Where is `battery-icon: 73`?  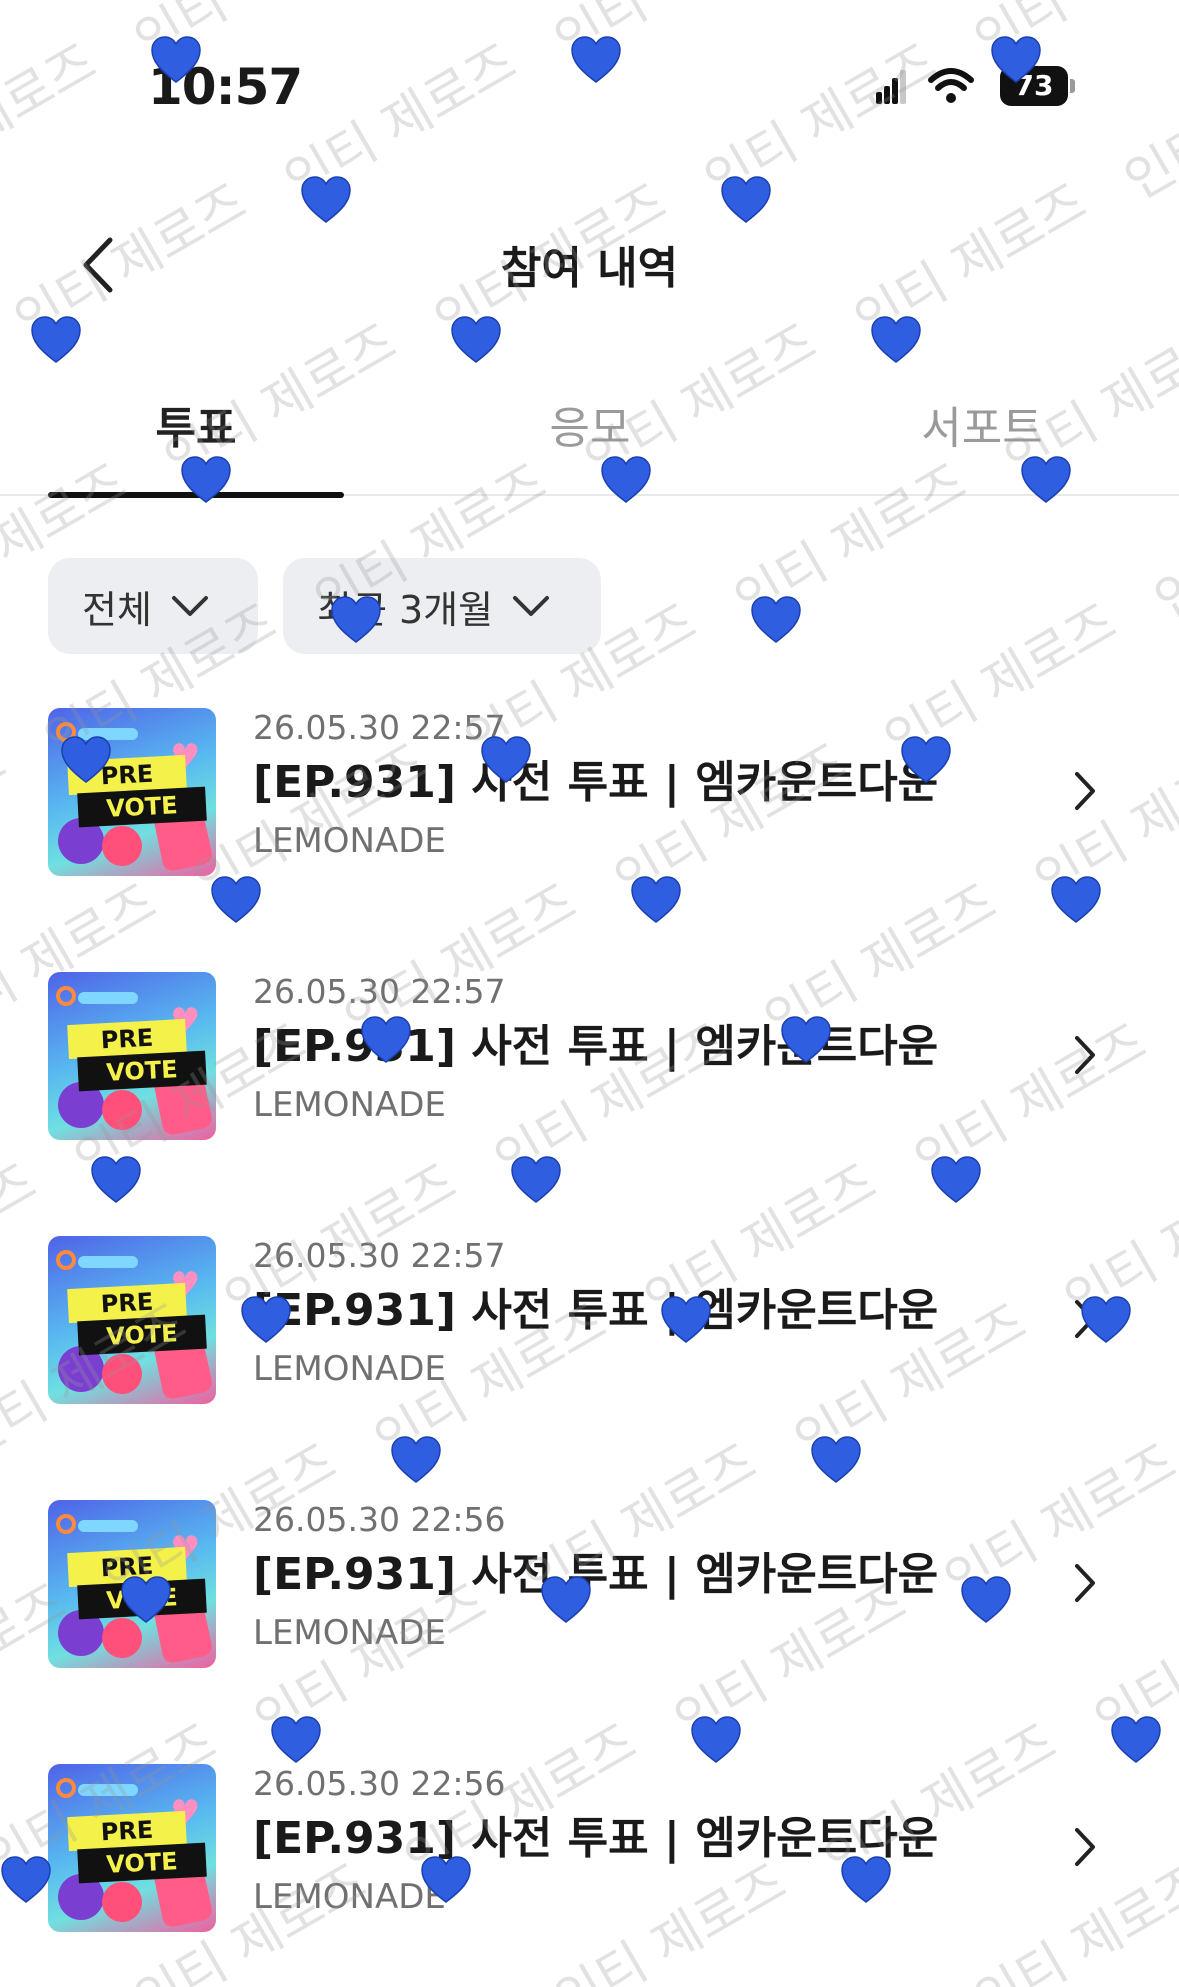
battery-icon: 73 is located at coordinates (1038, 86).